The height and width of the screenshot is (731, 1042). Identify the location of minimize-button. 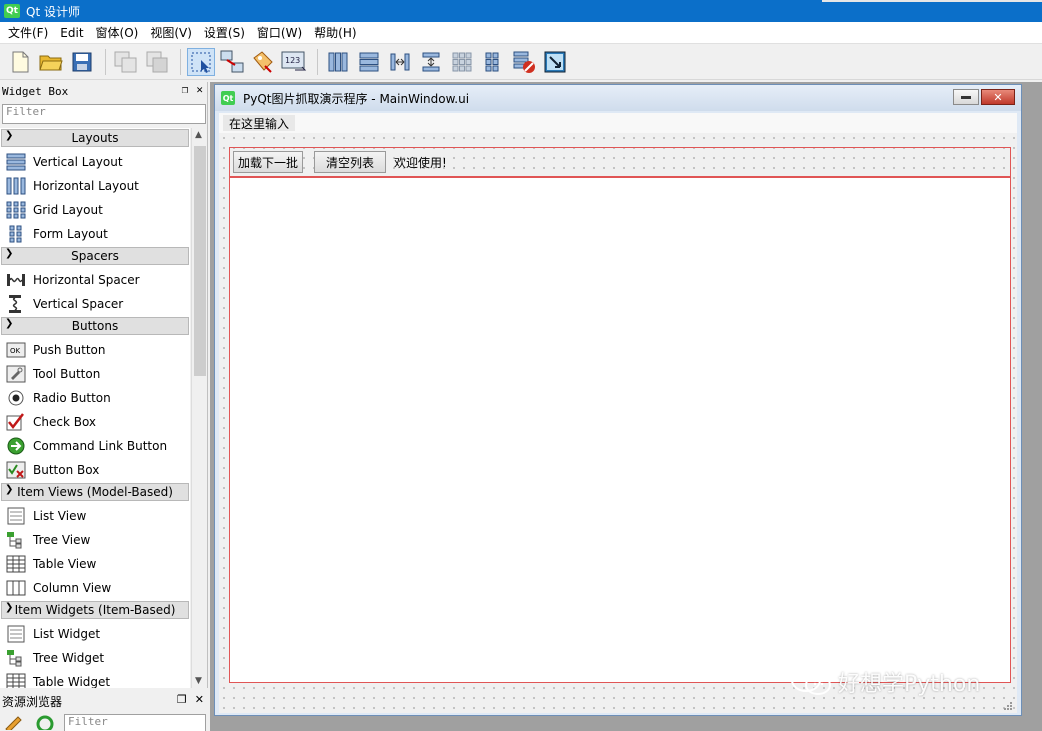
(966, 97).